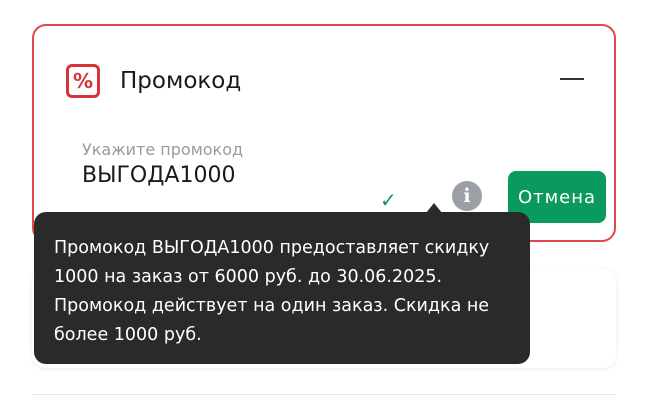 This screenshot has height=400, width=650. What do you see at coordinates (388, 200) in the screenshot?
I see `checkmark-icon: ✓` at bounding box center [388, 200].